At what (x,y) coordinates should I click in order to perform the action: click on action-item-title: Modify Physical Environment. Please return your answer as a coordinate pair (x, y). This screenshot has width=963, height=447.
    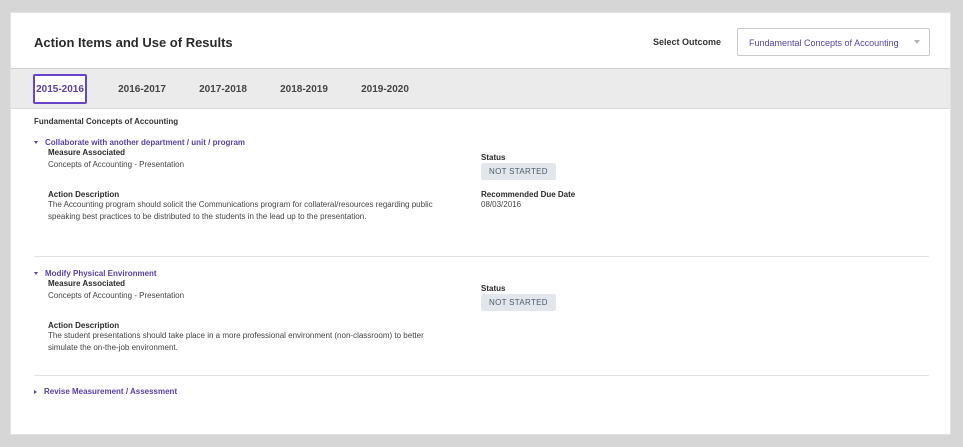
    Looking at the image, I should click on (101, 273).